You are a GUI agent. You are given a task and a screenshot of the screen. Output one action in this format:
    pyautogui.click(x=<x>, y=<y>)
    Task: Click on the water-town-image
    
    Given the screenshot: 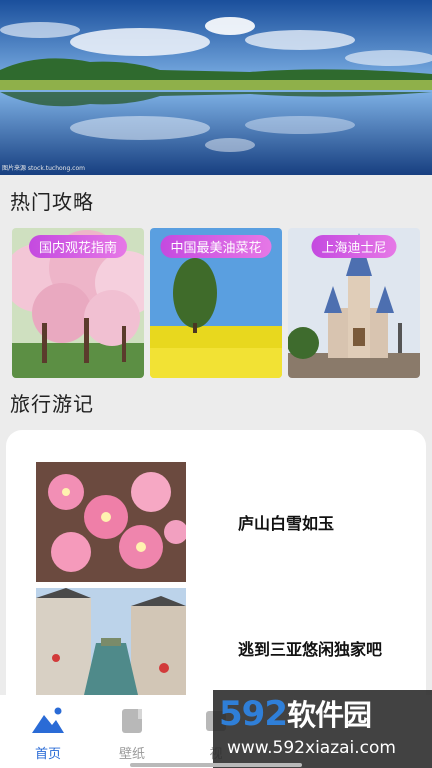 What is the action you would take?
    pyautogui.click(x=111, y=648)
    